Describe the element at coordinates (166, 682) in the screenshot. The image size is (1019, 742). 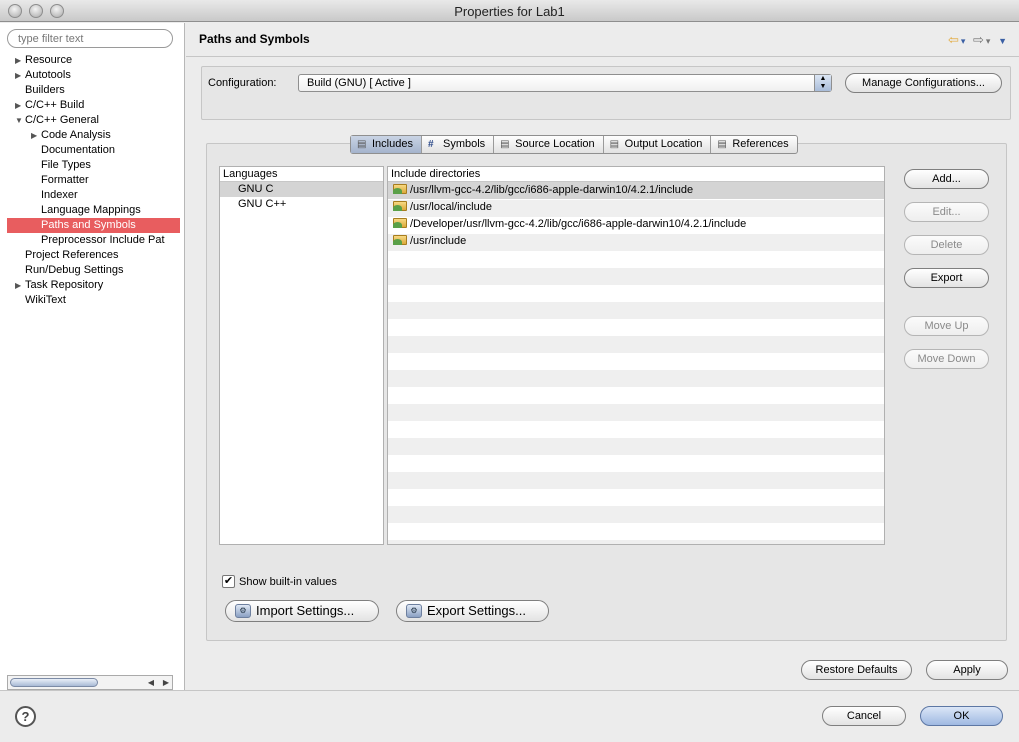
I see `scroll-right-icon: ▶` at that location.